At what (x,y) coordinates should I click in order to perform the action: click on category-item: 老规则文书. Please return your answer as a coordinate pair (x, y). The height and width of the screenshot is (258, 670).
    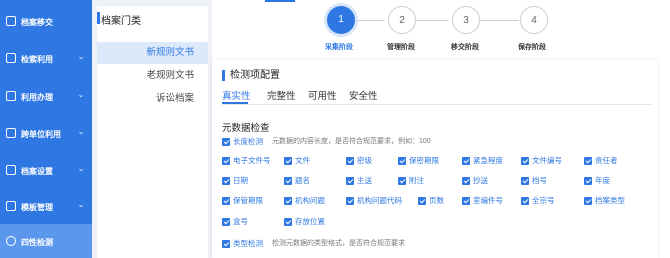
    Looking at the image, I should click on (152, 76).